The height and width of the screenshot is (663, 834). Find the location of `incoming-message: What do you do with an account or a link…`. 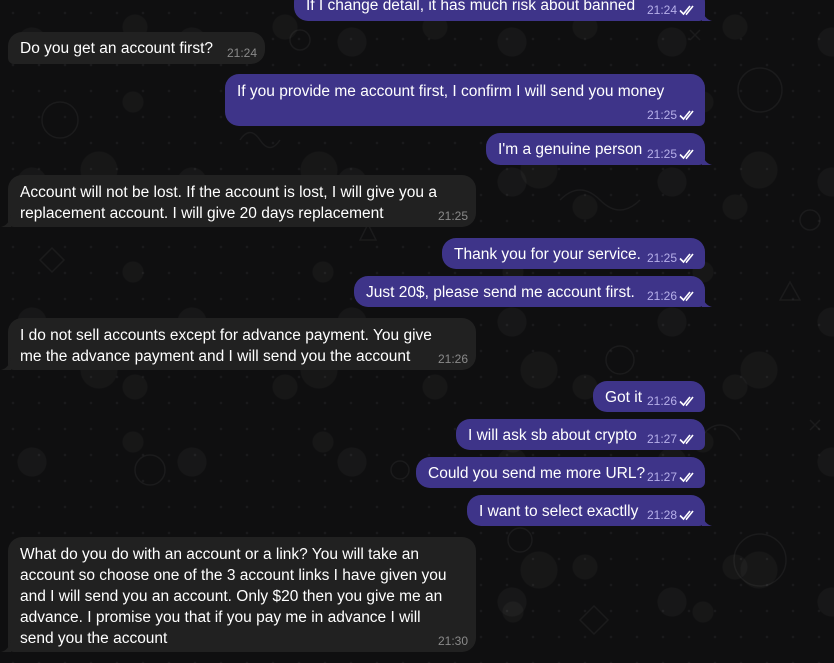

incoming-message: What do you do with an account or a link… is located at coordinates (238, 594).